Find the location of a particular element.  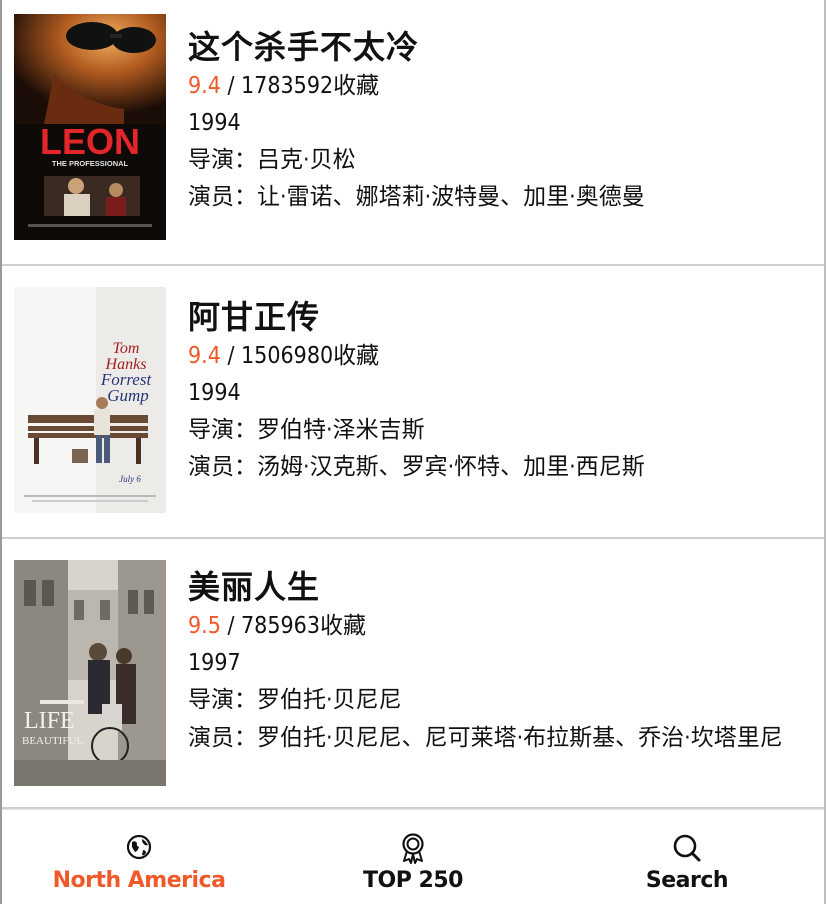

cast-line: 演员：让·雷诺、娜塔莉·波特曼、加里·奥德曼 is located at coordinates (416, 197).